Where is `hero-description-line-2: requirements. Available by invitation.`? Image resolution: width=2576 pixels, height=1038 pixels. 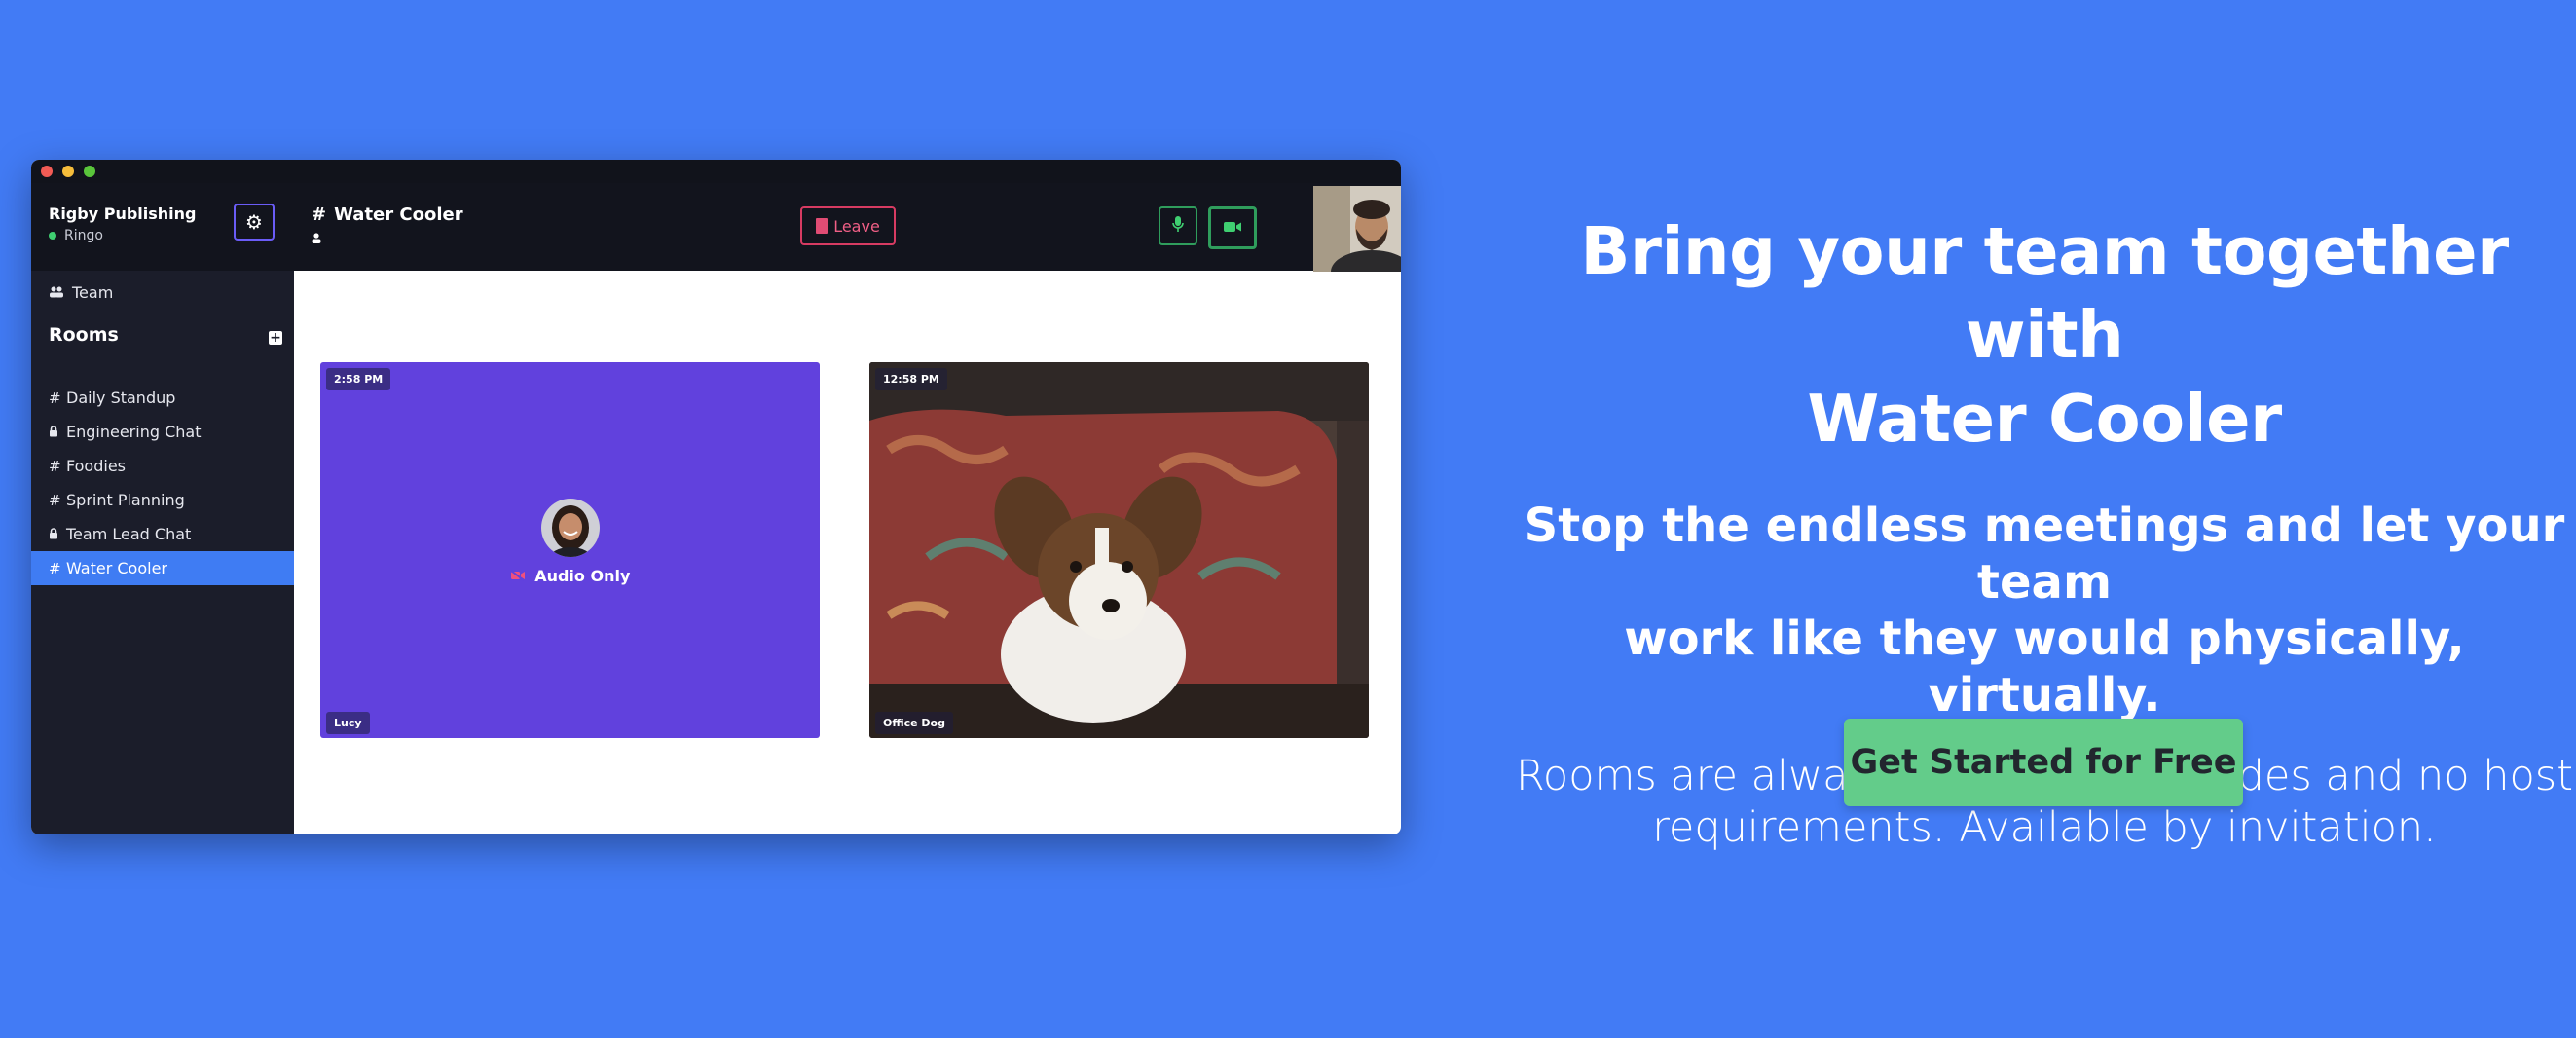 hero-description-line-2: requirements. Available by invitation. is located at coordinates (2044, 828).